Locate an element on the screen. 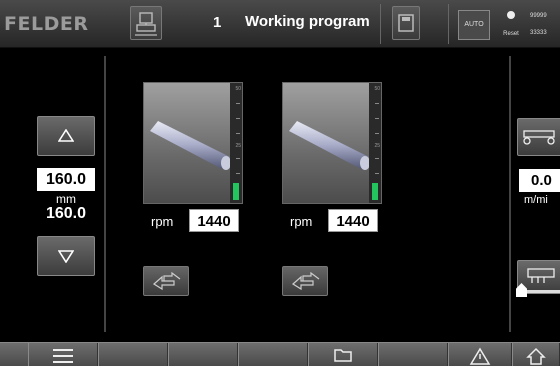  footer-toolbar is located at coordinates (280, 354).